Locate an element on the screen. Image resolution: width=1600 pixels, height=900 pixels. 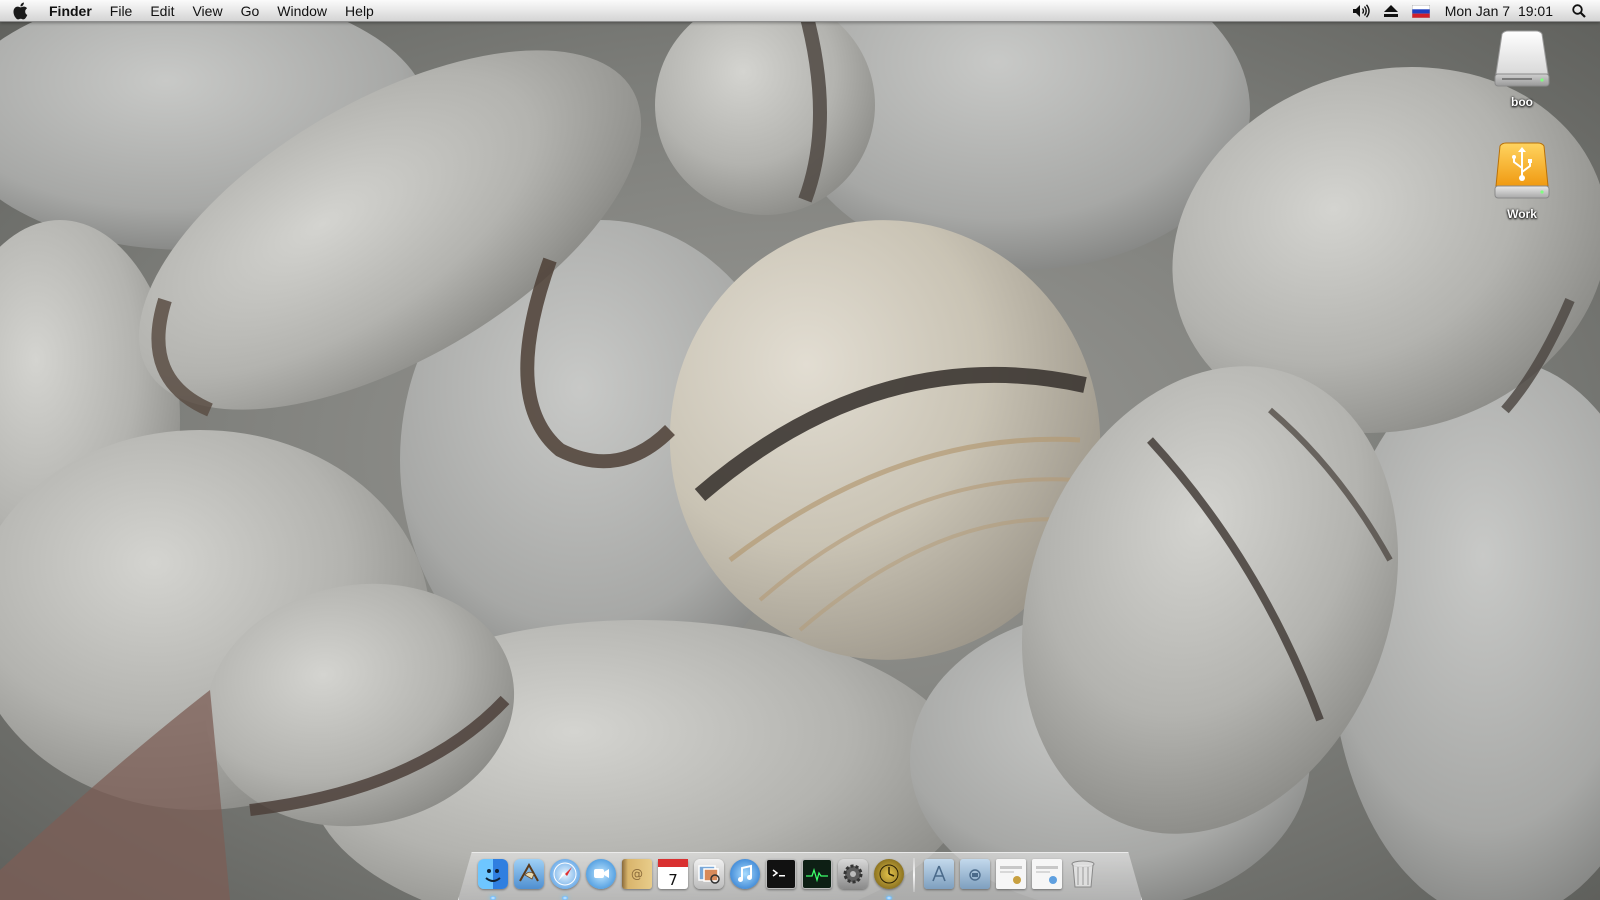
dock-address-book: @ is located at coordinates (637, 874).